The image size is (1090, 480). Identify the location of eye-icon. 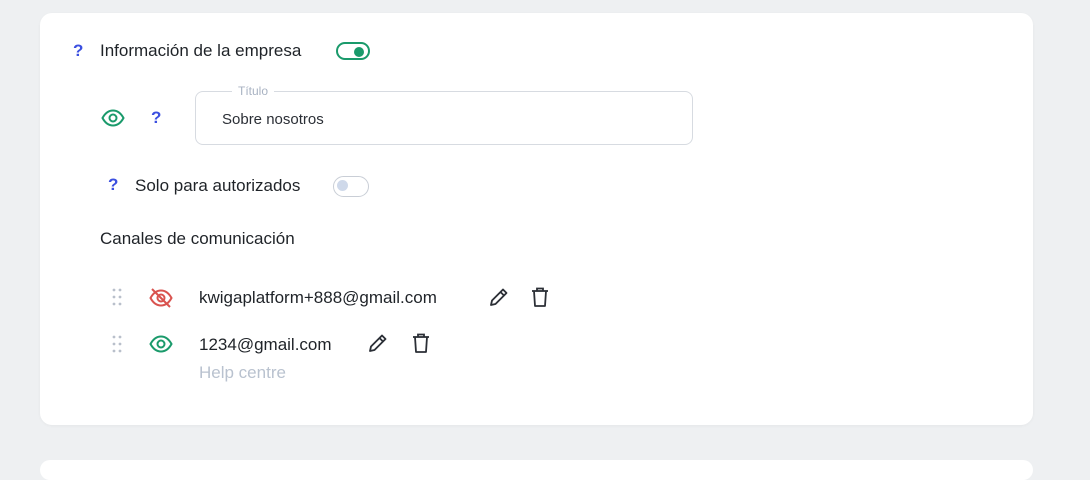
(161, 346).